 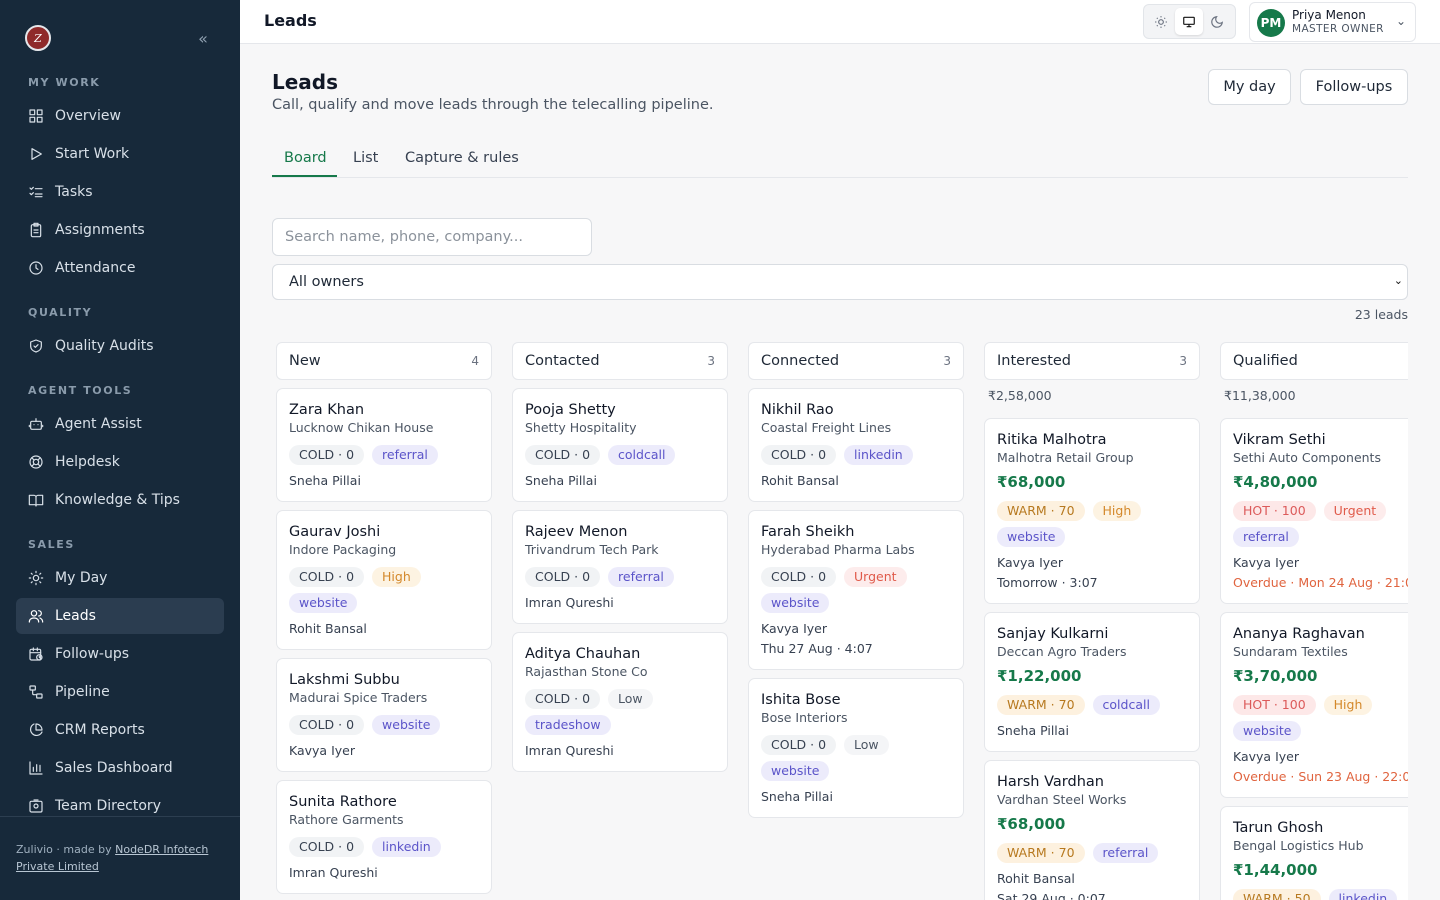 What do you see at coordinates (800, 361) in the screenshot?
I see `column-title: Connected` at bounding box center [800, 361].